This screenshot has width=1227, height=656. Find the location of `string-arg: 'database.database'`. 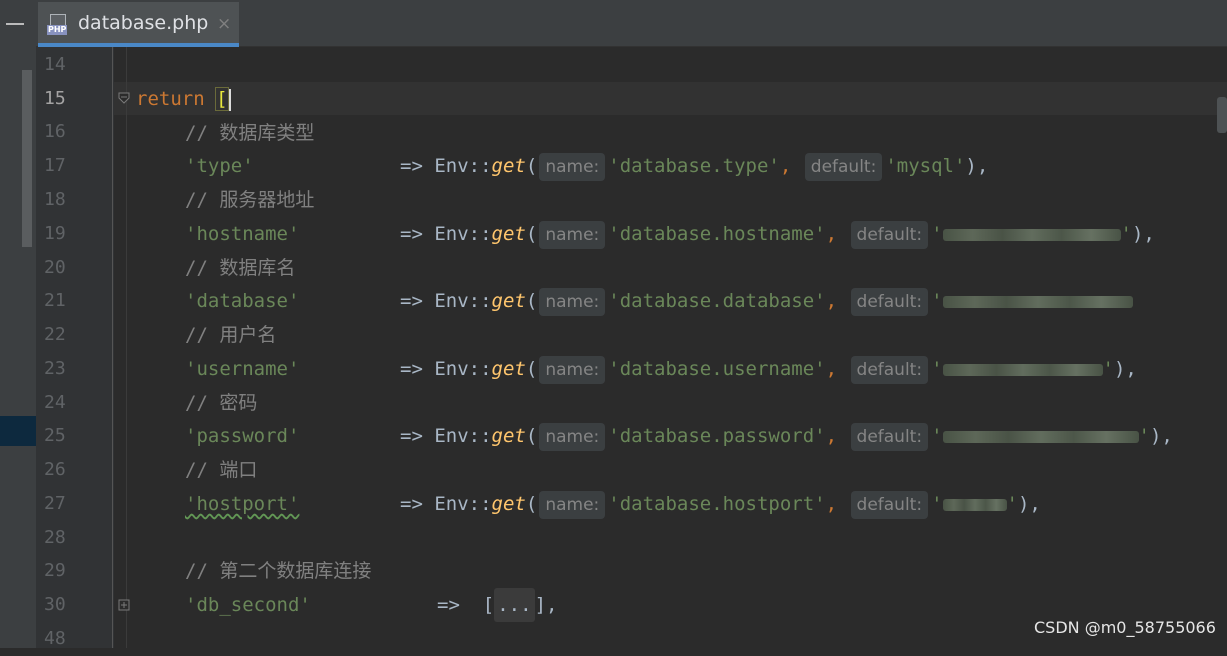

string-arg: 'database.database' is located at coordinates (717, 301).